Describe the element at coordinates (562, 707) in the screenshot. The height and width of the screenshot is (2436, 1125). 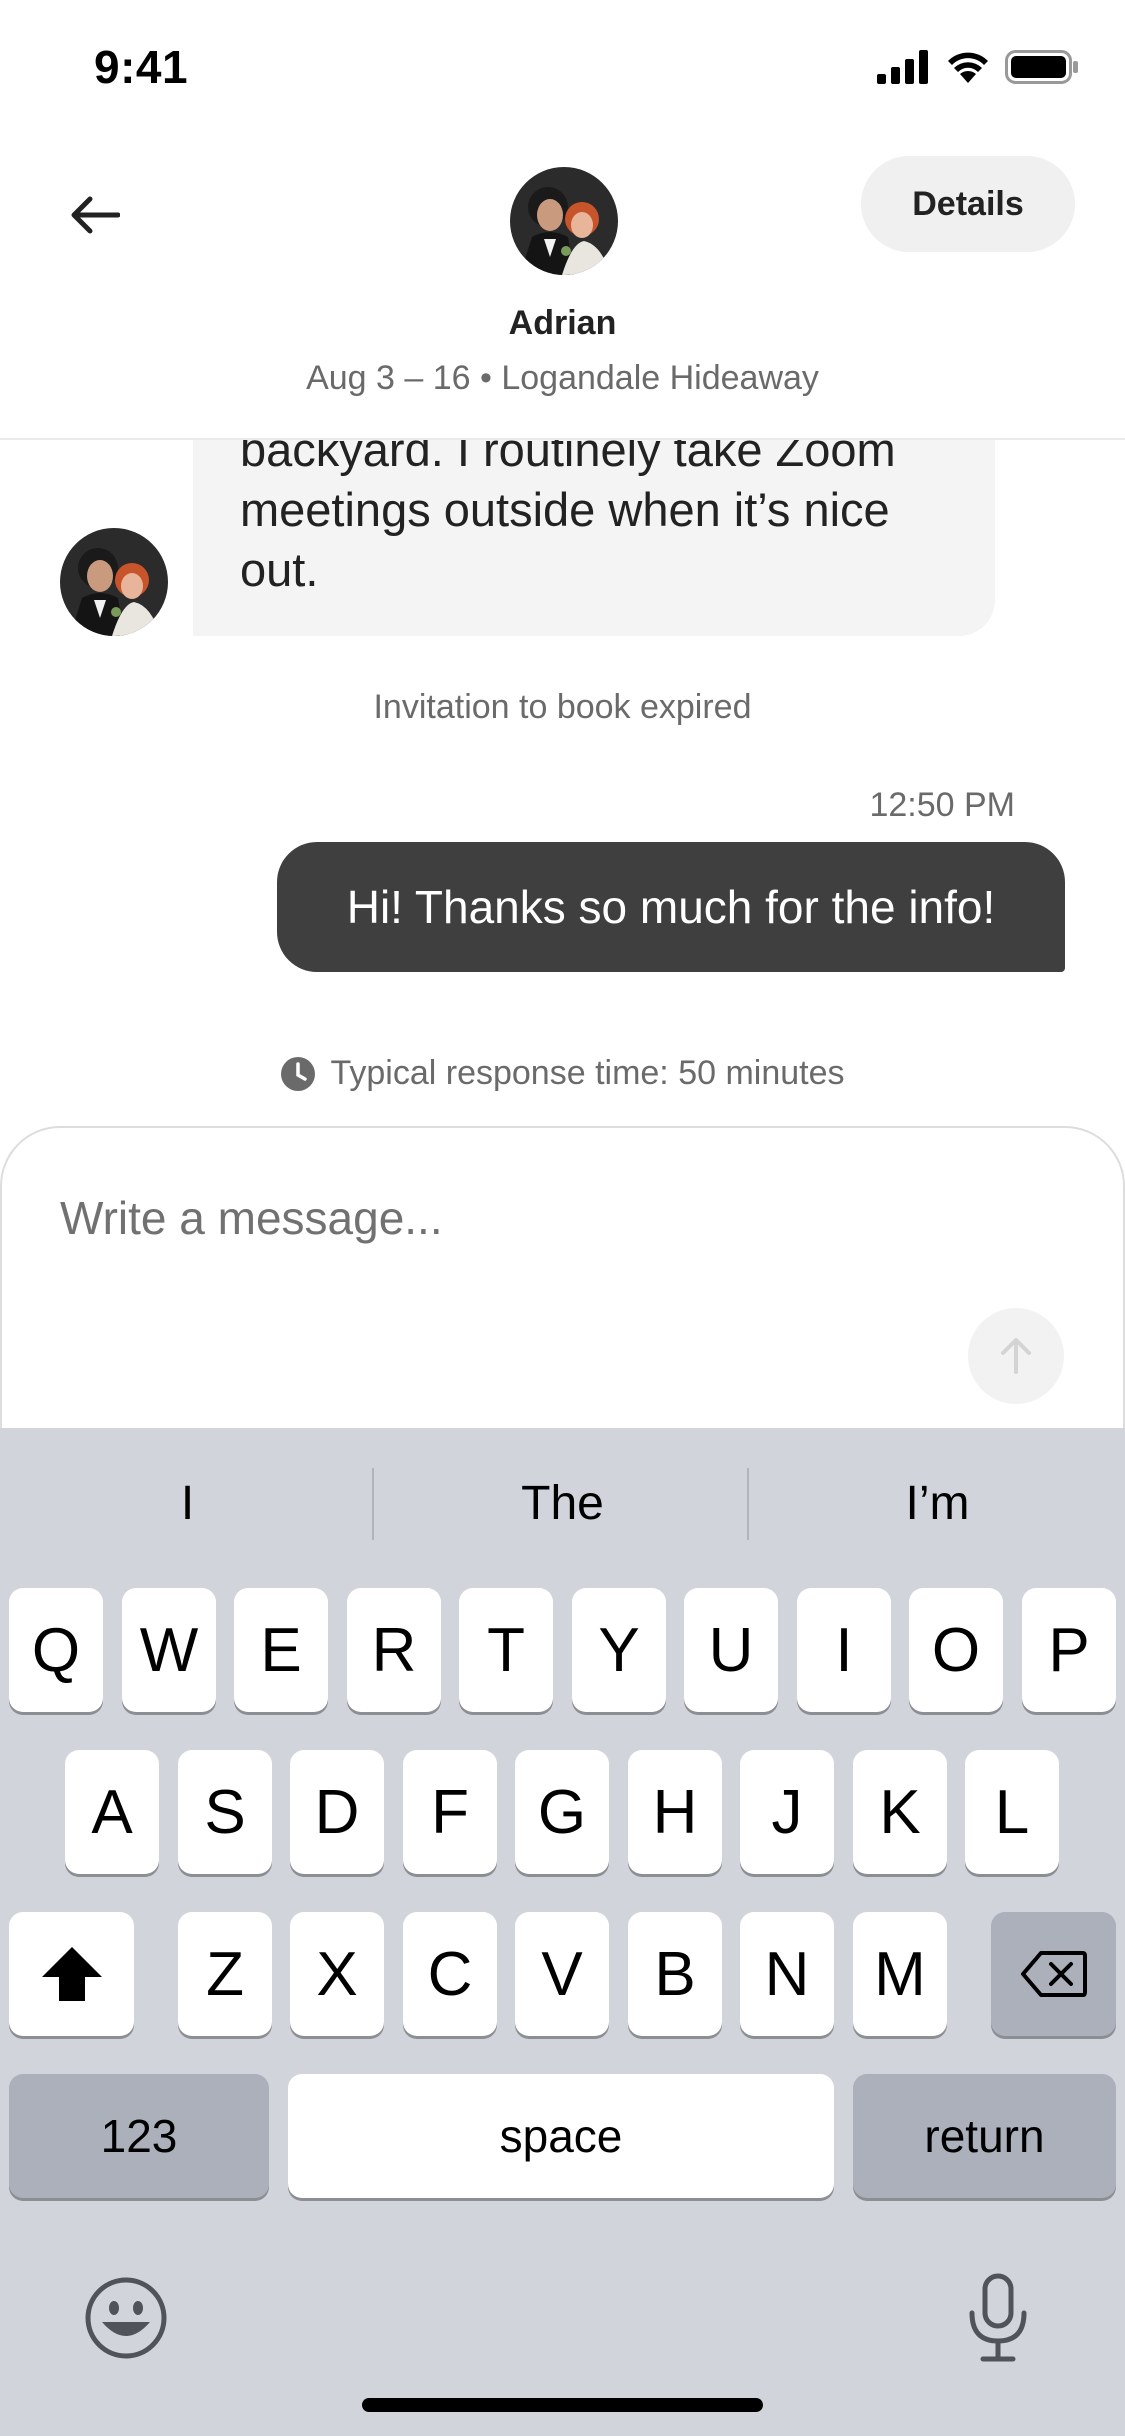
I see `system-notice: Invitation to book expired` at that location.